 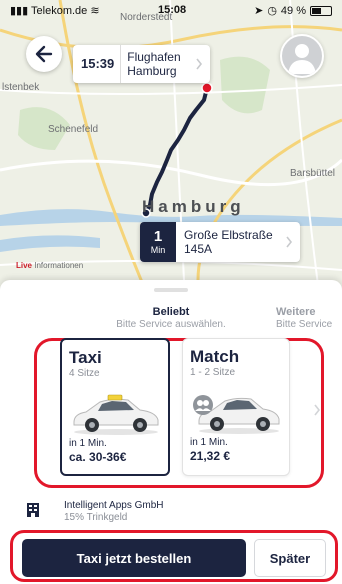 I want to click on status-time: 15:08, so click(x=172, y=10).